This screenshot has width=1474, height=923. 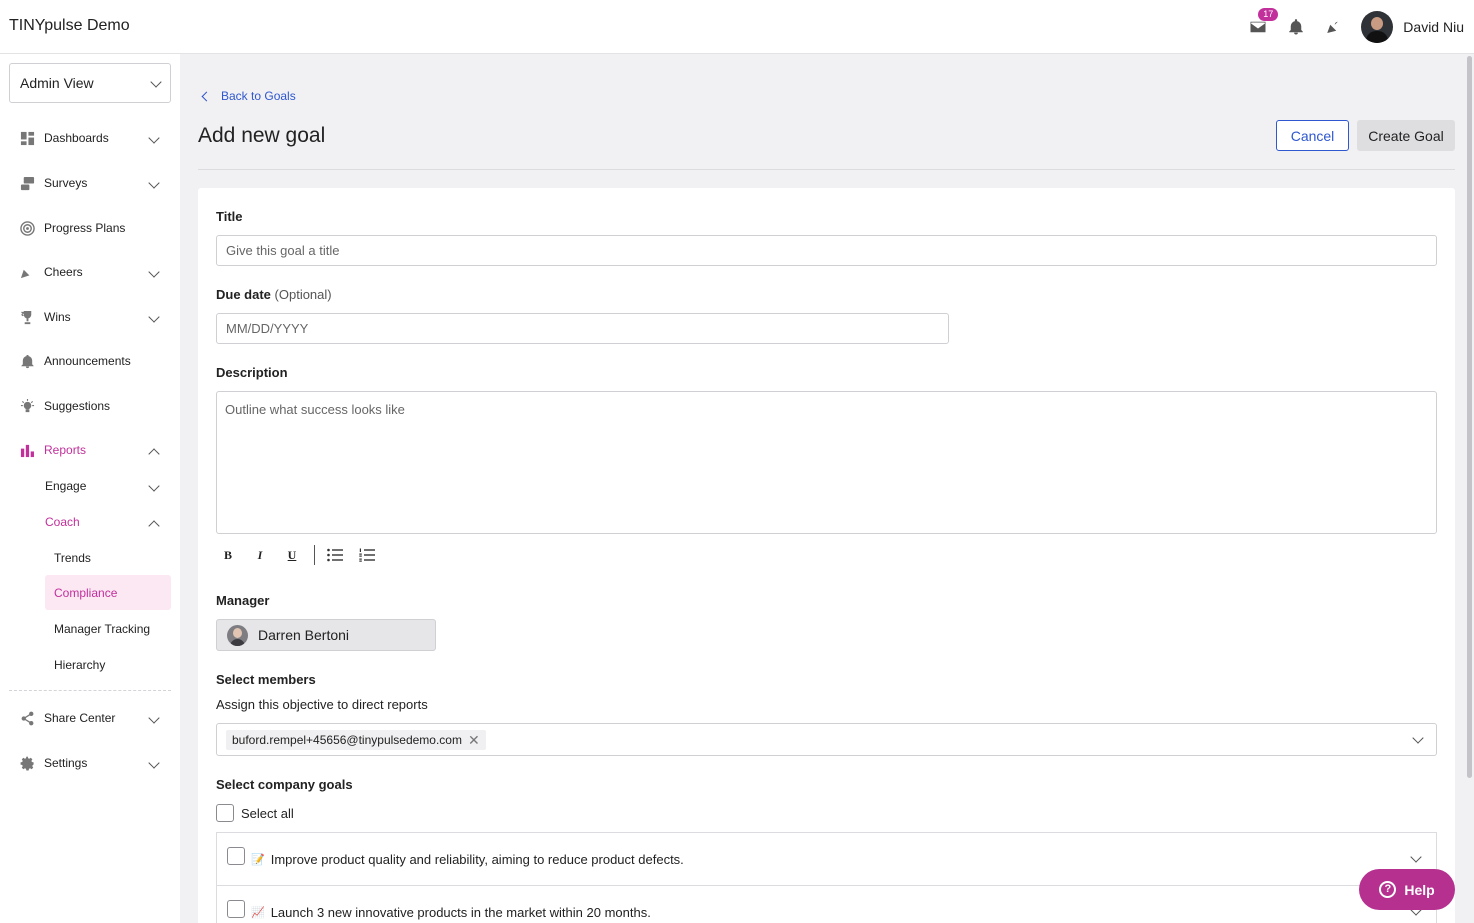 I want to click on description-textarea, so click(x=826, y=462).